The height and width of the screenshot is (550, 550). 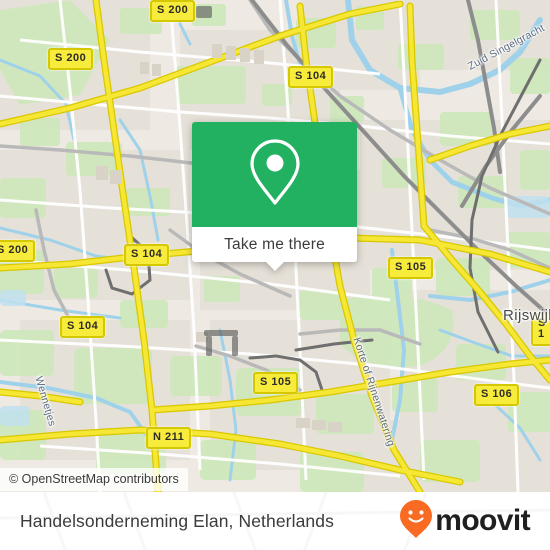 What do you see at coordinates (482, 520) in the screenshot?
I see `moovit-wordmark: moovit` at bounding box center [482, 520].